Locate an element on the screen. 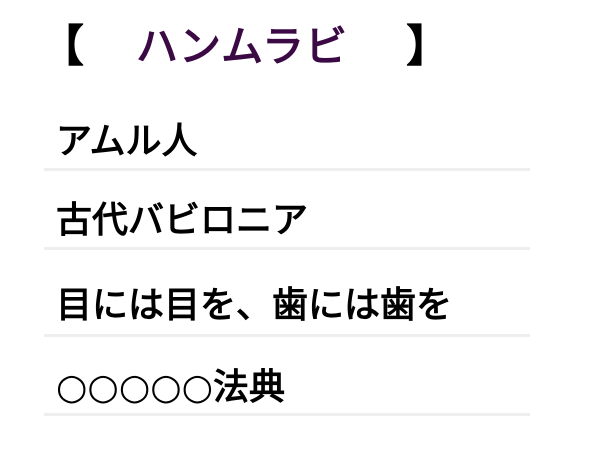 This screenshot has height=450, width=600. list-item: 目には目を、歯には歯を is located at coordinates (287, 303).